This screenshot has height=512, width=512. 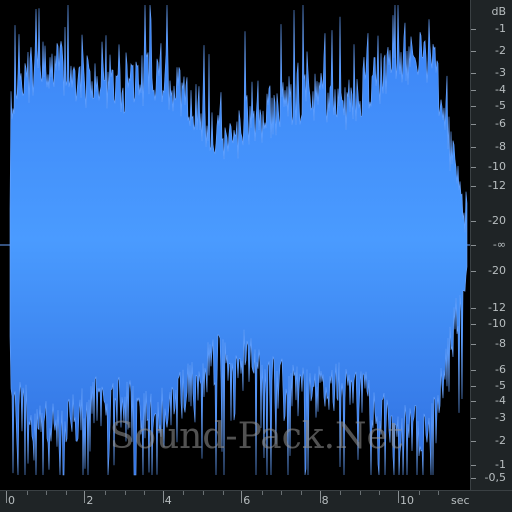 I want to click on db-label-top: -12, so click(x=497, y=185).